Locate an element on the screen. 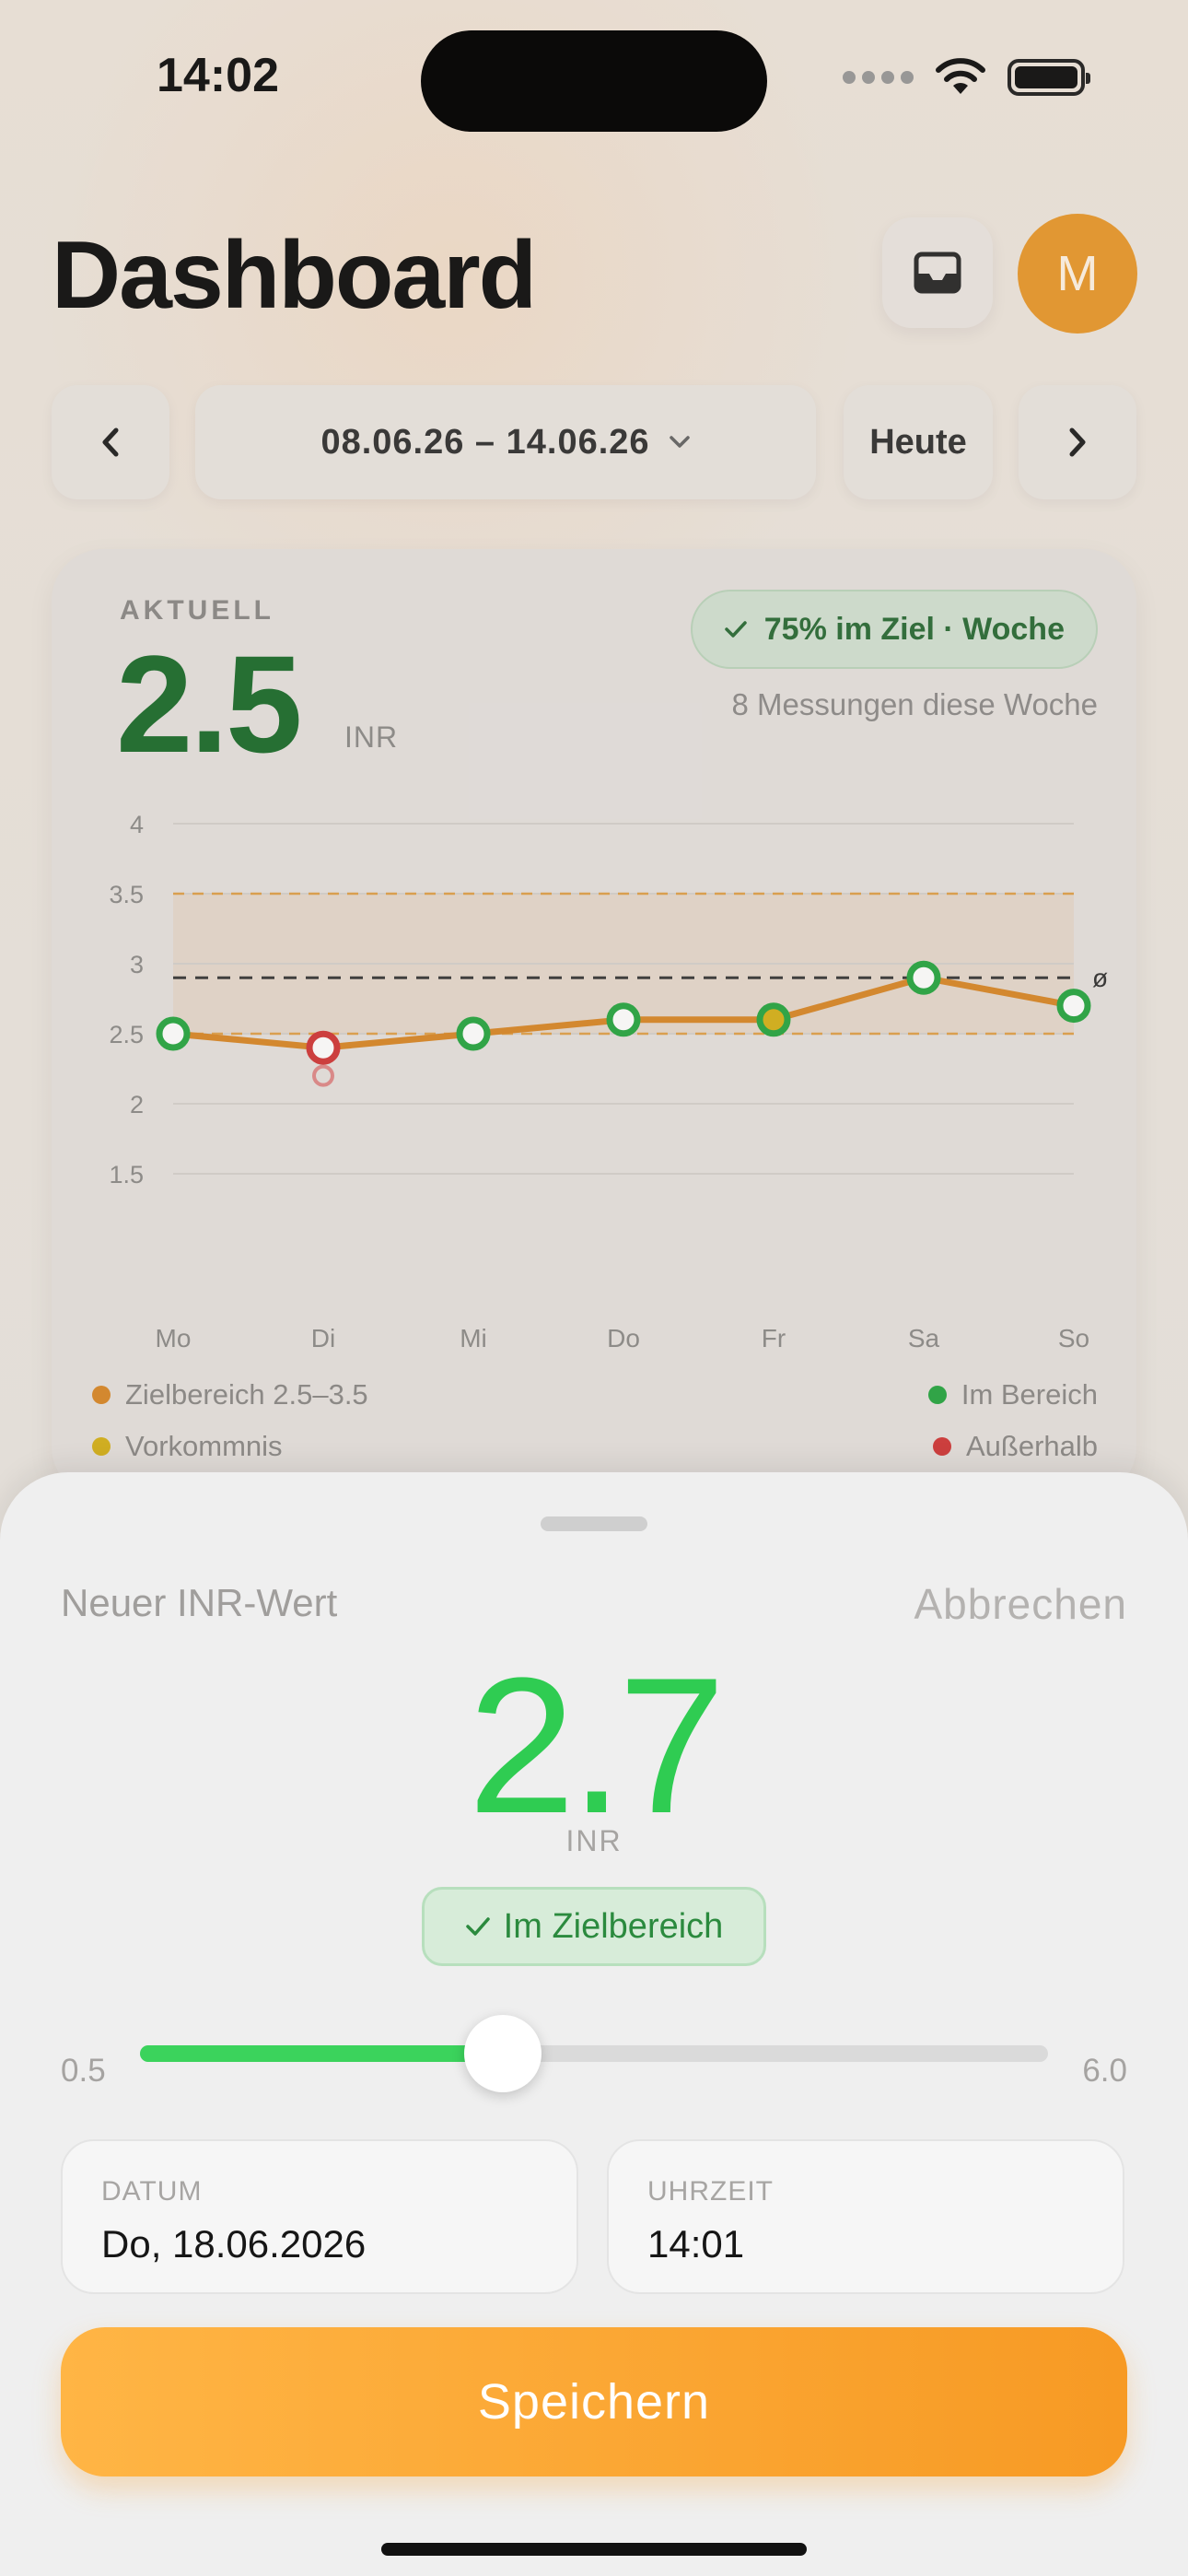 This screenshot has height=2576, width=1188. inr-input-unit: INR is located at coordinates (594, 1840).